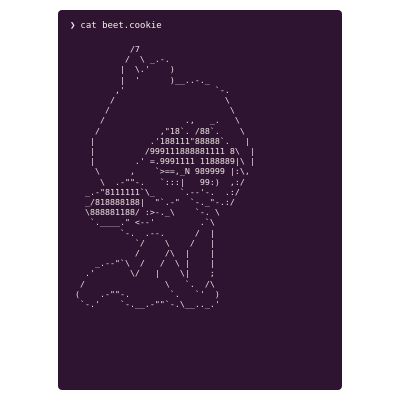  Describe the element at coordinates (160, 140) in the screenshot. I see `output-line: | .'188111"88888`. |` at that location.